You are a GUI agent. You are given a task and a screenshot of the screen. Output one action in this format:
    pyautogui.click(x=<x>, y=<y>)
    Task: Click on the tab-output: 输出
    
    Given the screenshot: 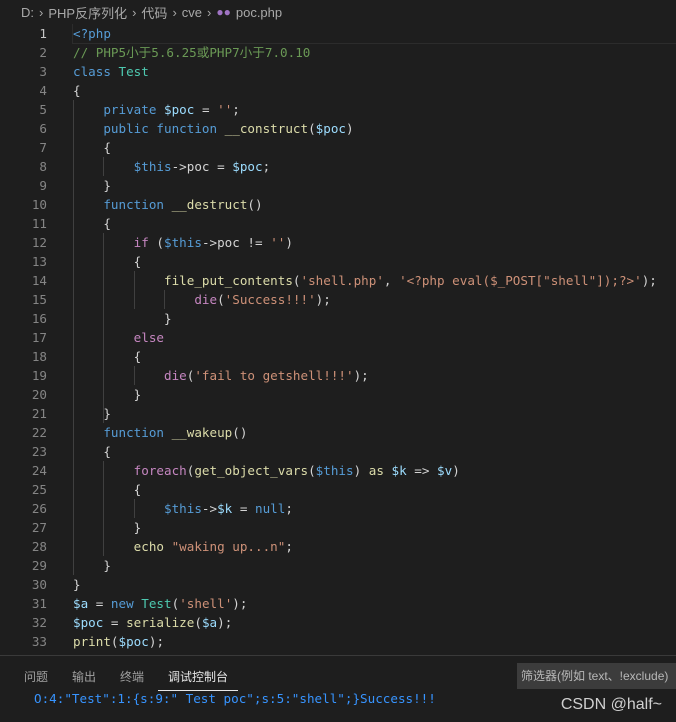 What is the action you would take?
    pyautogui.click(x=84, y=677)
    